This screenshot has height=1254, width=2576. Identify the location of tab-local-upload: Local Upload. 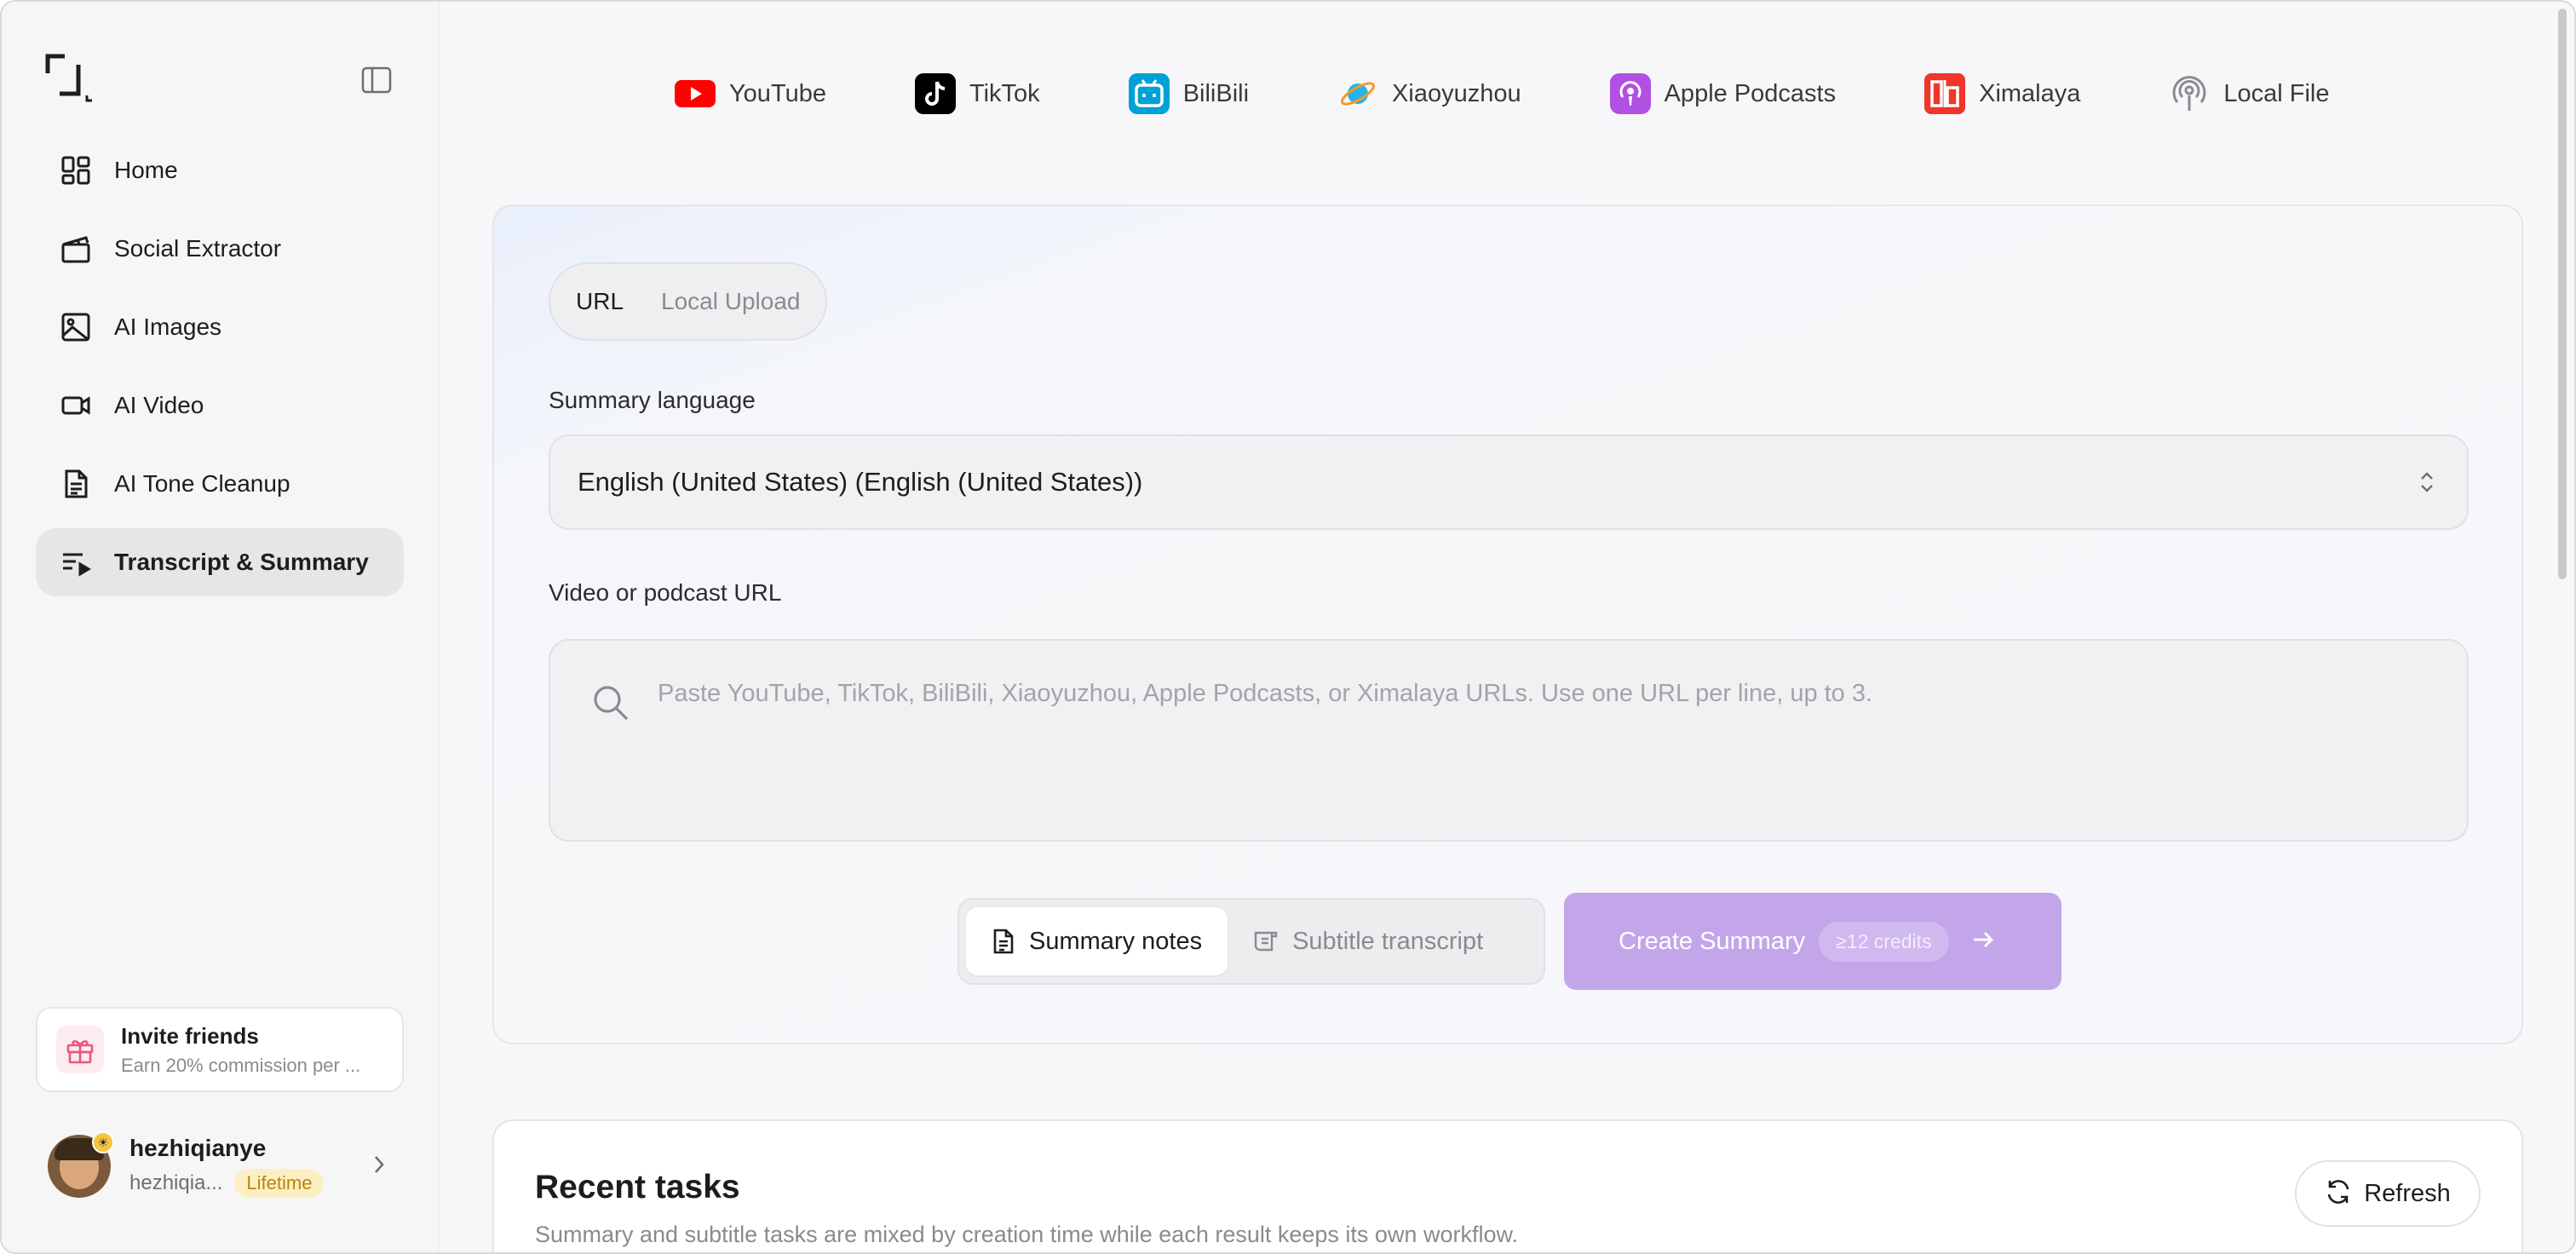
(730, 301).